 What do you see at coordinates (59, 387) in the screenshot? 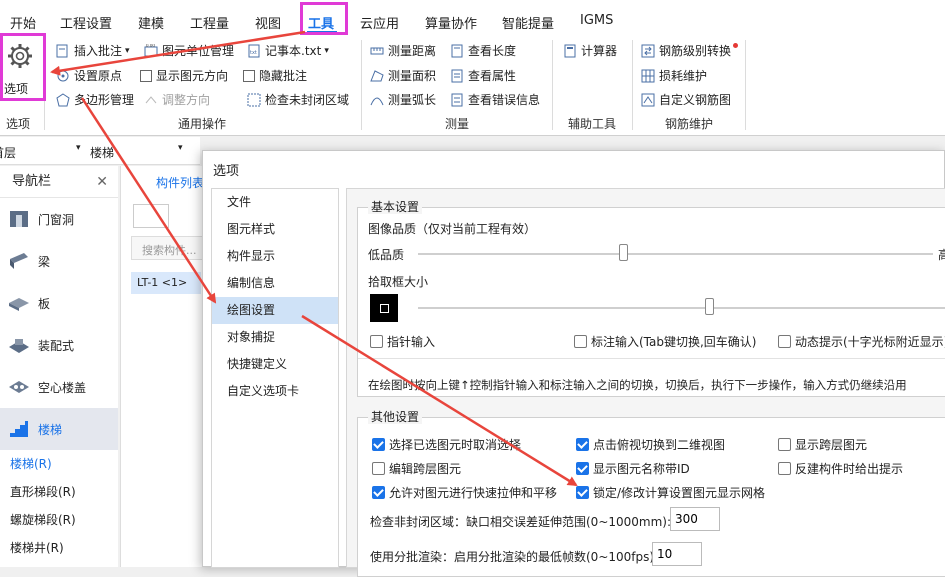
I see `nav-item-hollow-floor: 空心楼盖` at bounding box center [59, 387].